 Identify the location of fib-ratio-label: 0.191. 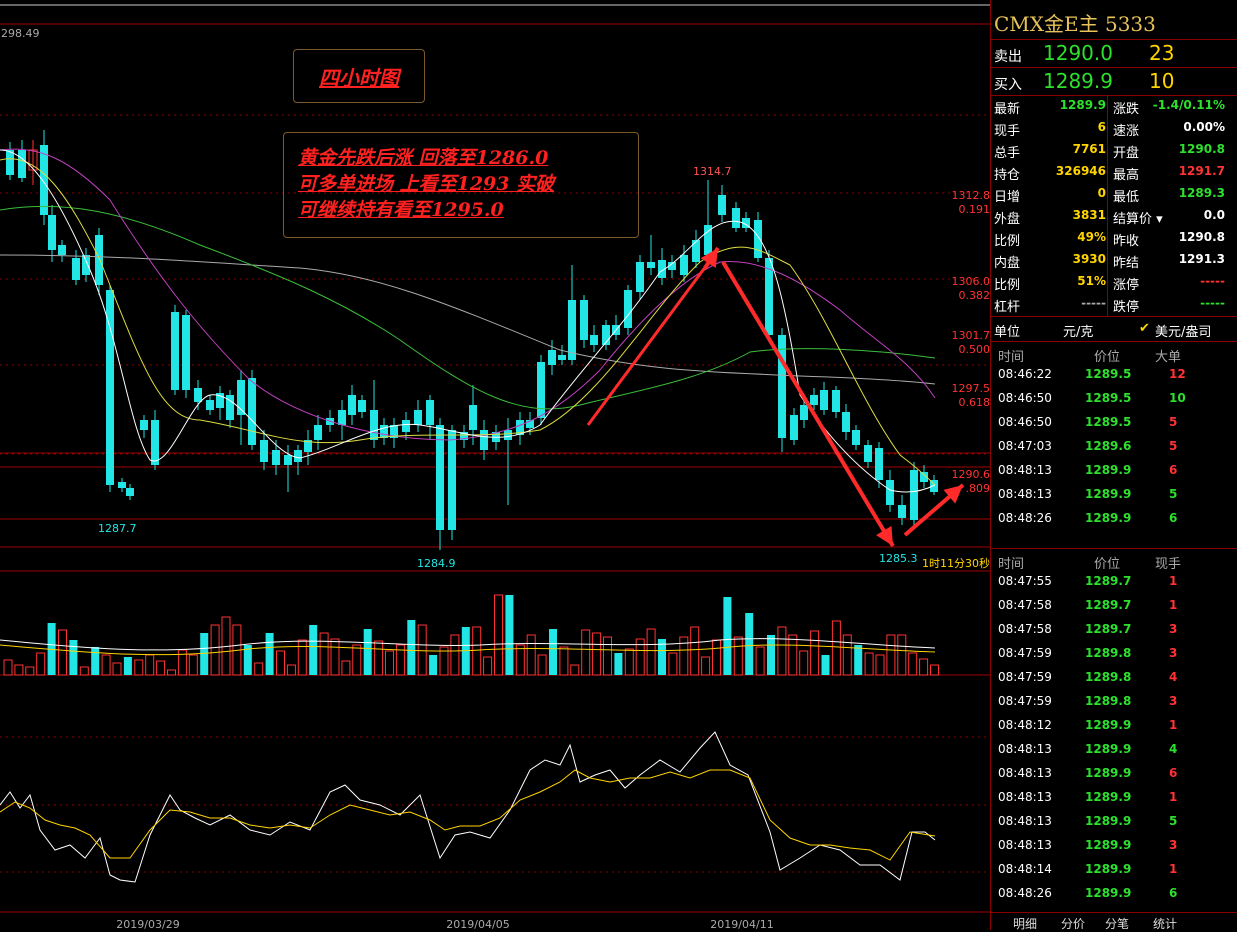
(975, 209).